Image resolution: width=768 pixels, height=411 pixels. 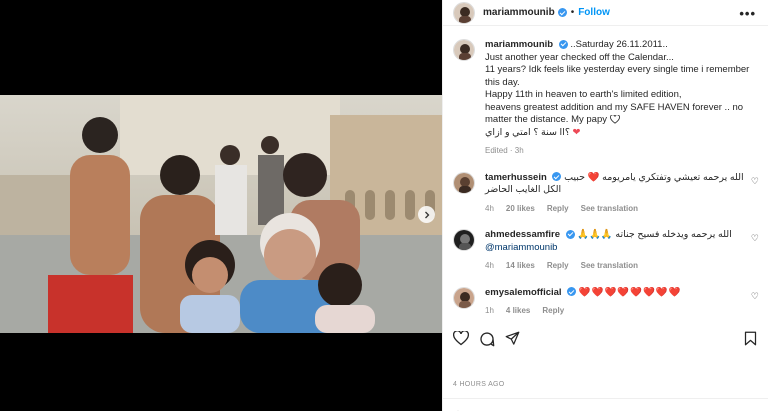 What do you see at coordinates (594, 12) in the screenshot?
I see `follow-button: Follow` at bounding box center [594, 12].